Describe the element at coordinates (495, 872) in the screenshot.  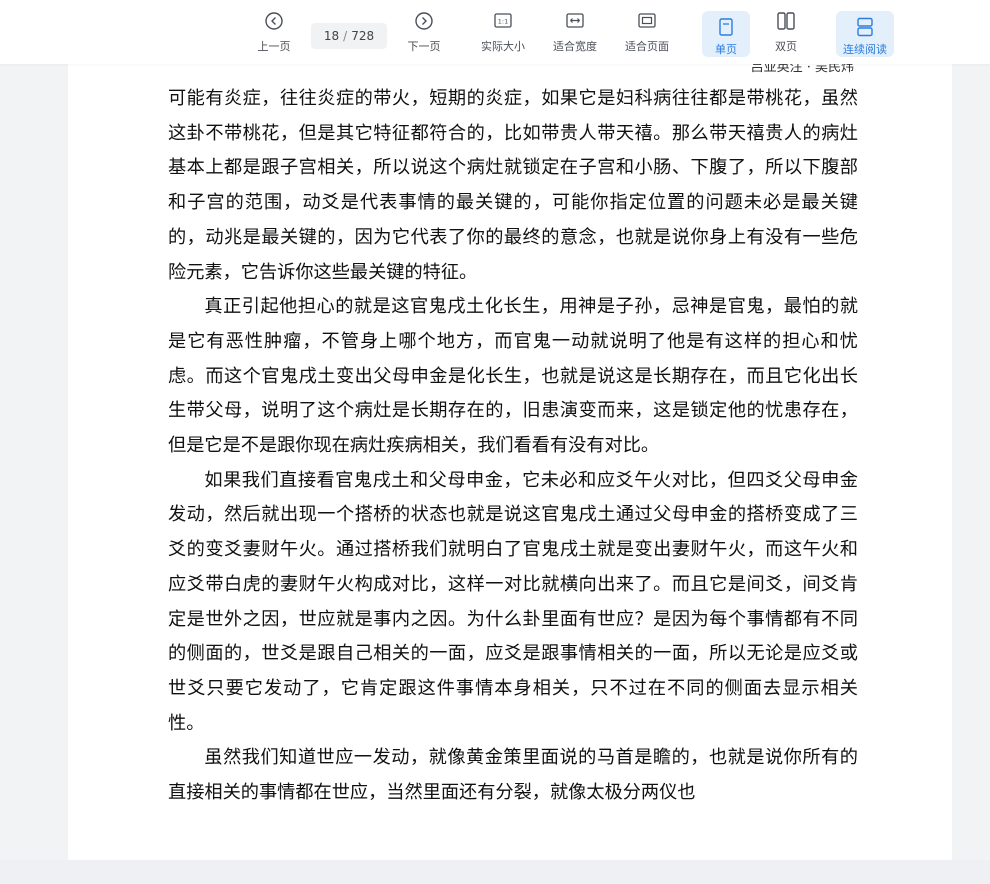
I see `bottom-scroll-area` at that location.